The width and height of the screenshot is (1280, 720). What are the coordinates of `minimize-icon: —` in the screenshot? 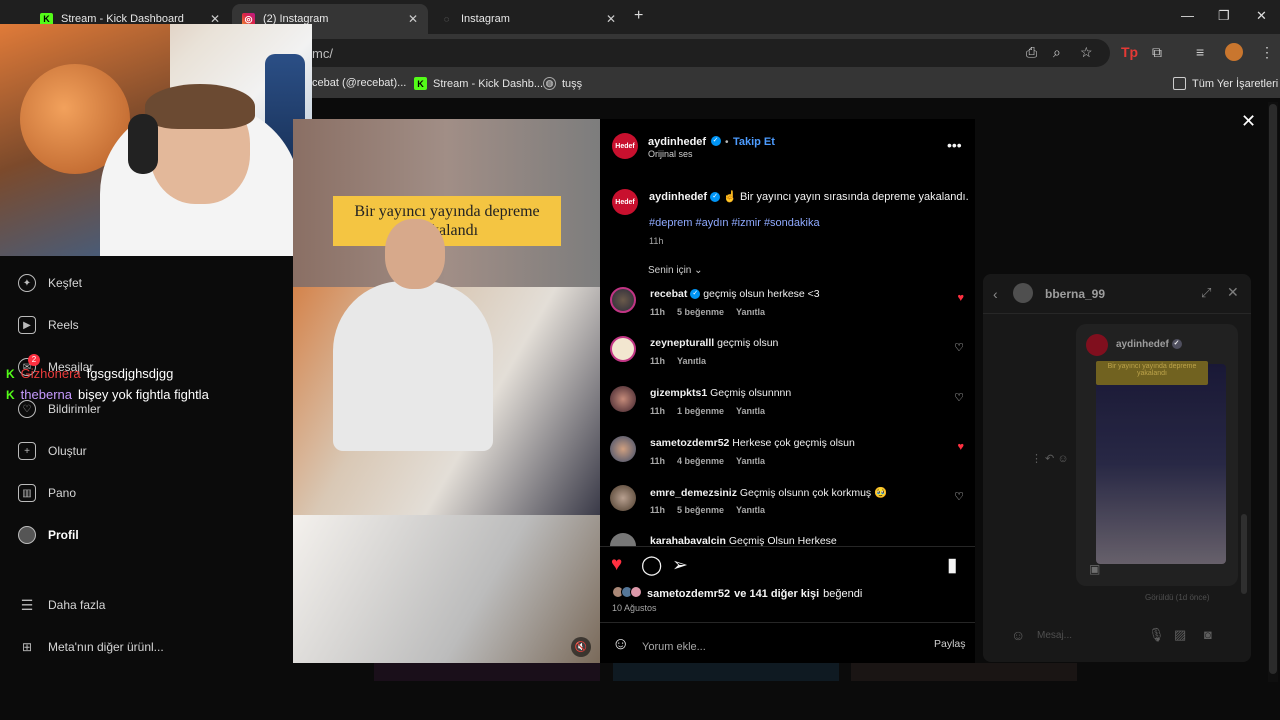 It's located at (1187, 15).